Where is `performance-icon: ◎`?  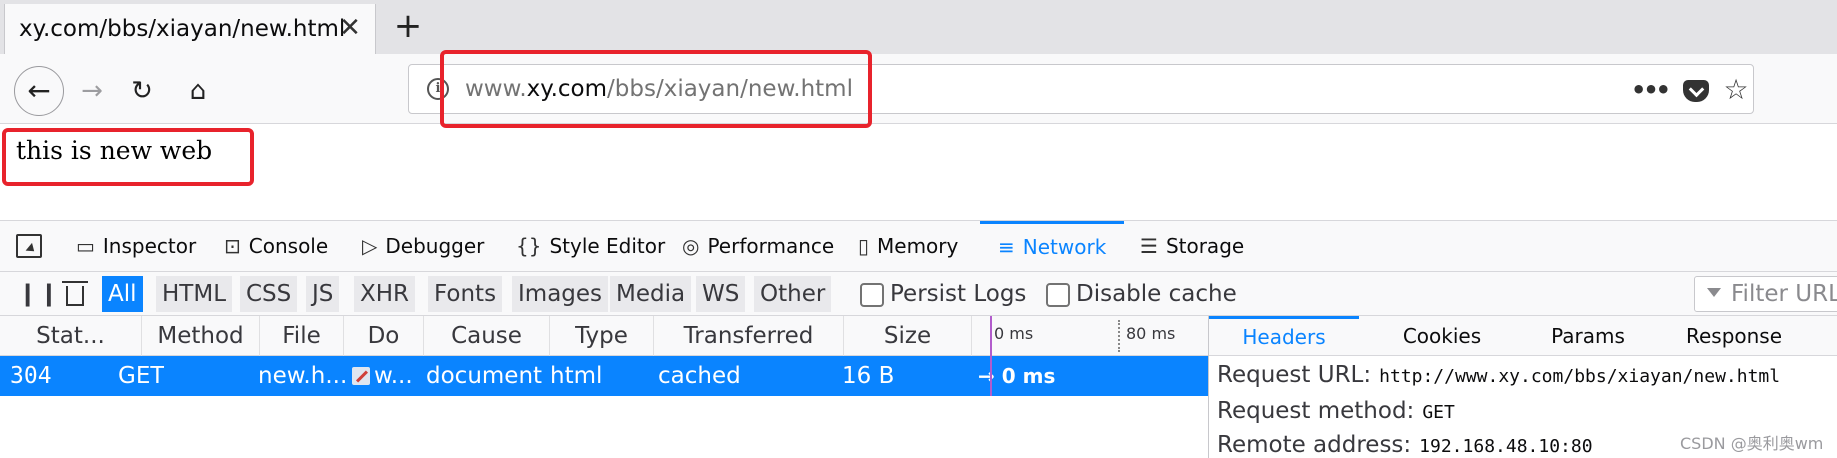 performance-icon: ◎ is located at coordinates (691, 246).